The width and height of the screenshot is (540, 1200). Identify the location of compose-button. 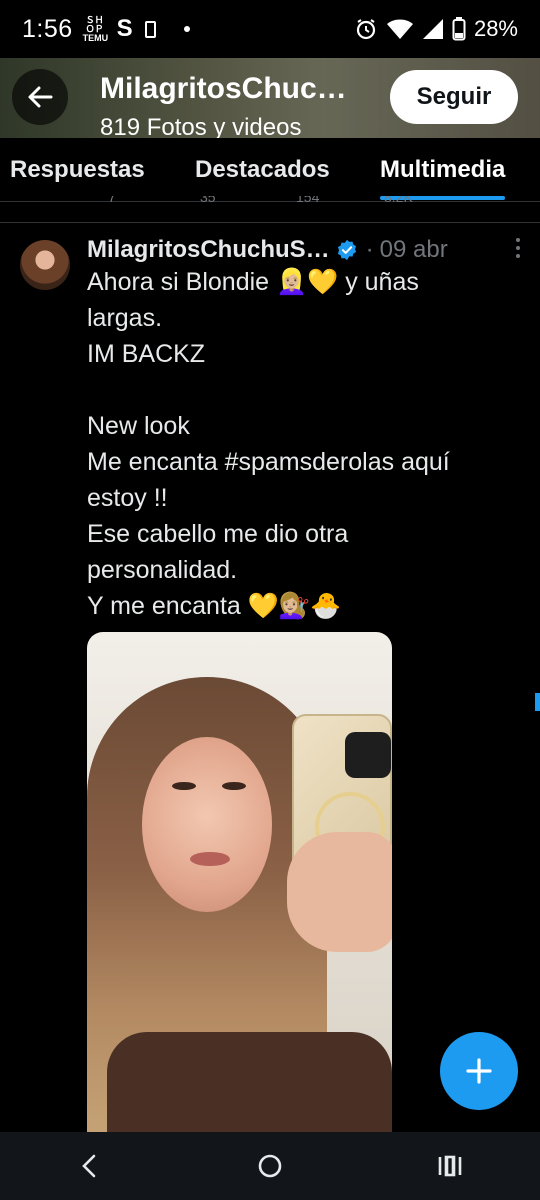
(479, 1071).